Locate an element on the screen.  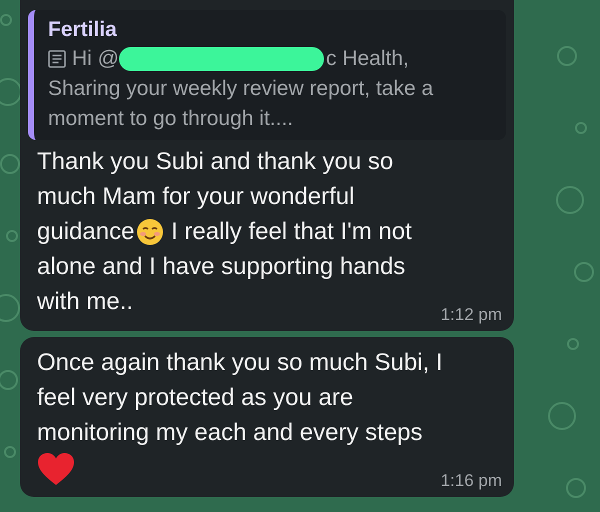
smiling-face-icon is located at coordinates (150, 232).